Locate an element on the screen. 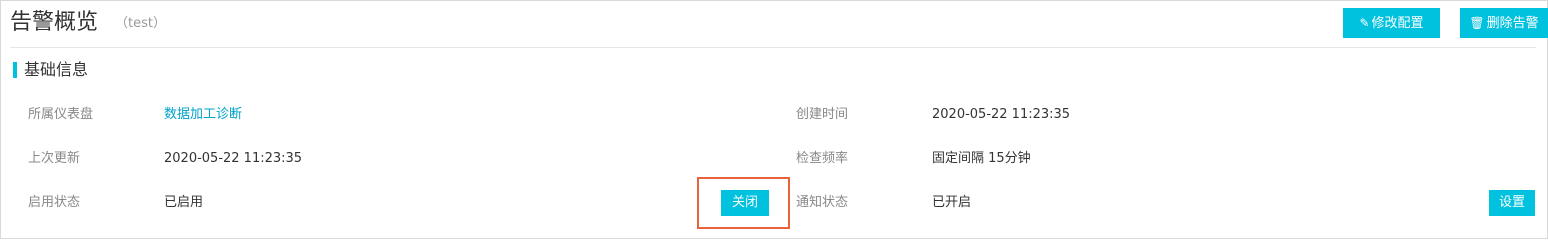 The width and height of the screenshot is (1548, 240). notify-status-value: 已开启 is located at coordinates (952, 202).